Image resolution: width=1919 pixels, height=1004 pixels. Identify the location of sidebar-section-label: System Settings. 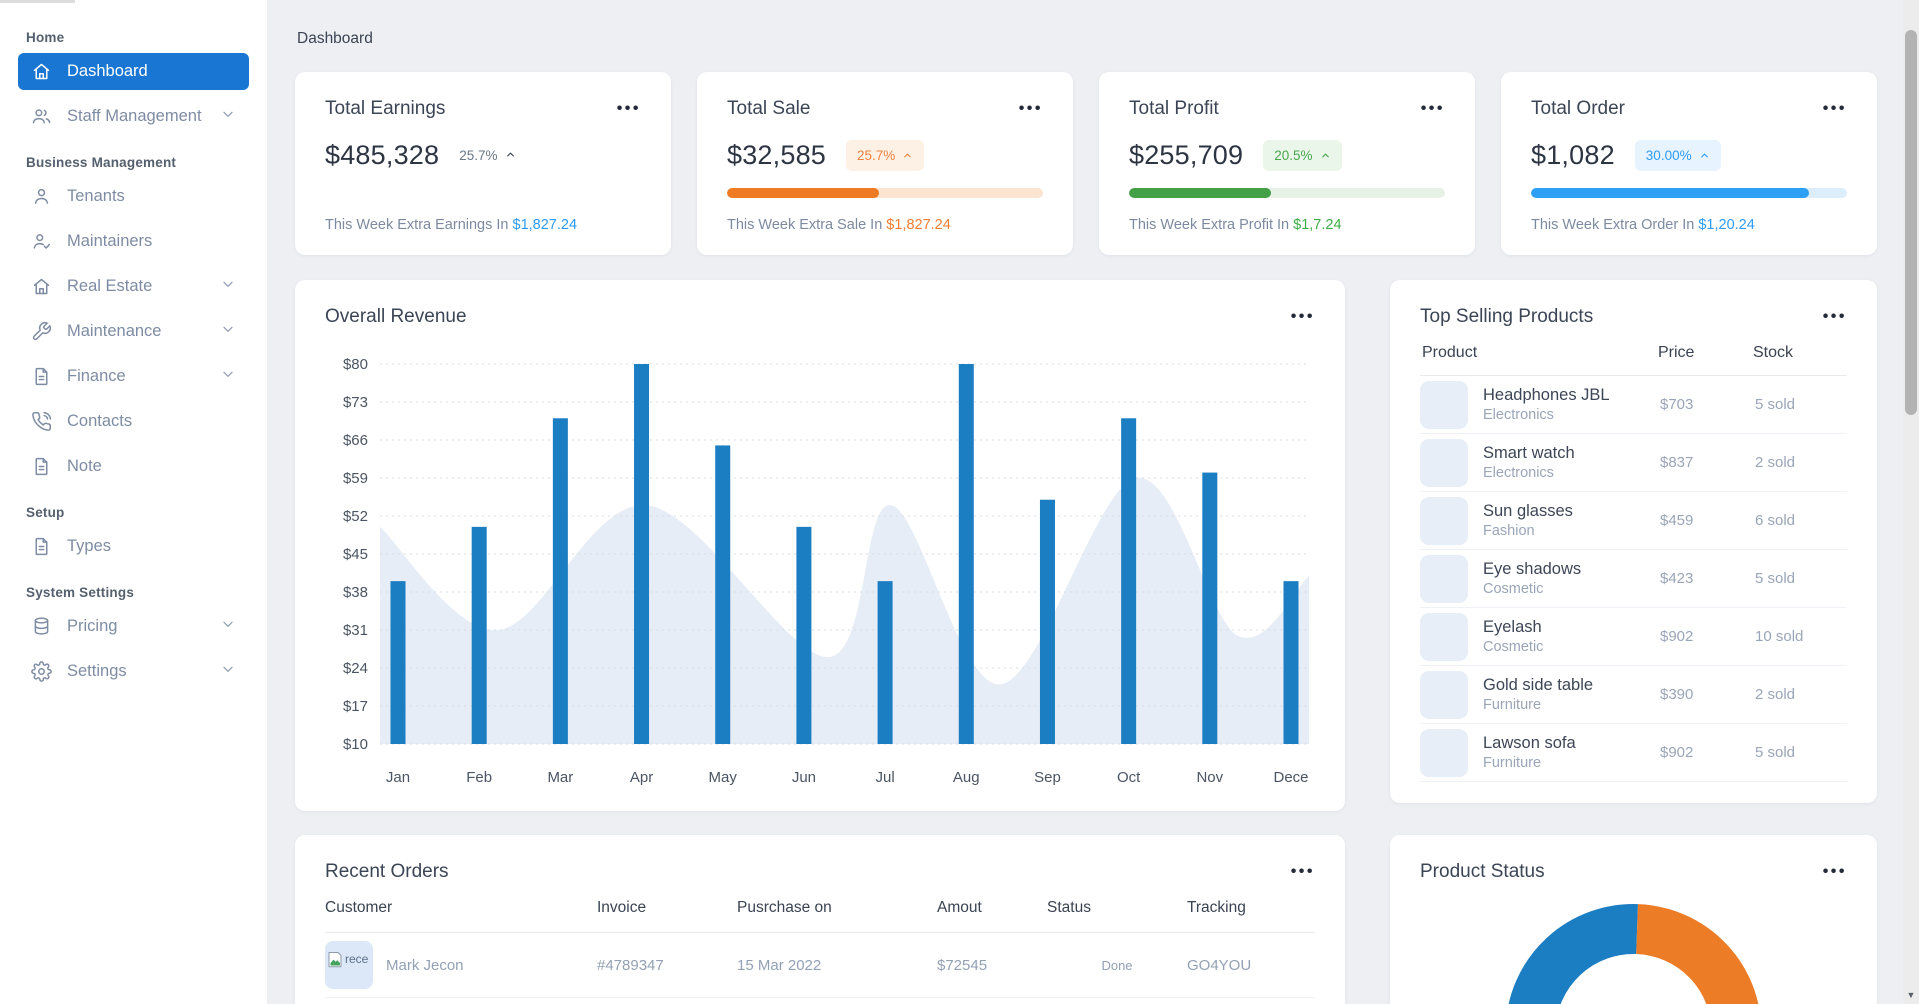
(80, 592).